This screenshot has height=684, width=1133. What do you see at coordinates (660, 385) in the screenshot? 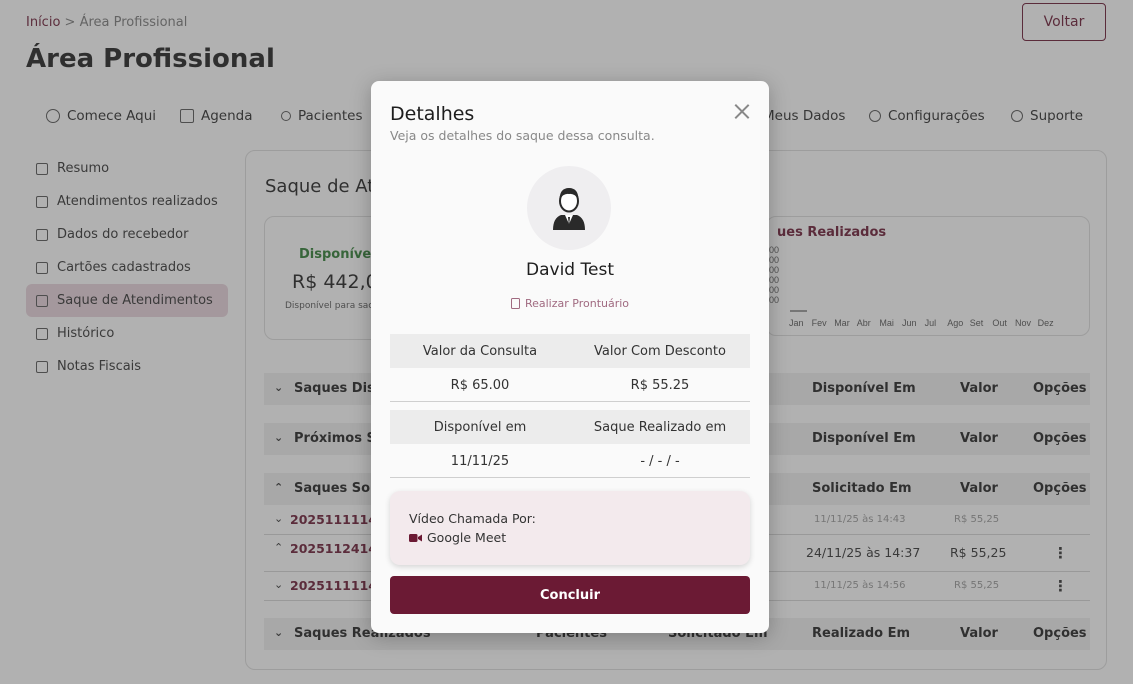
I see `valor-desconto: R$ 55.25` at bounding box center [660, 385].